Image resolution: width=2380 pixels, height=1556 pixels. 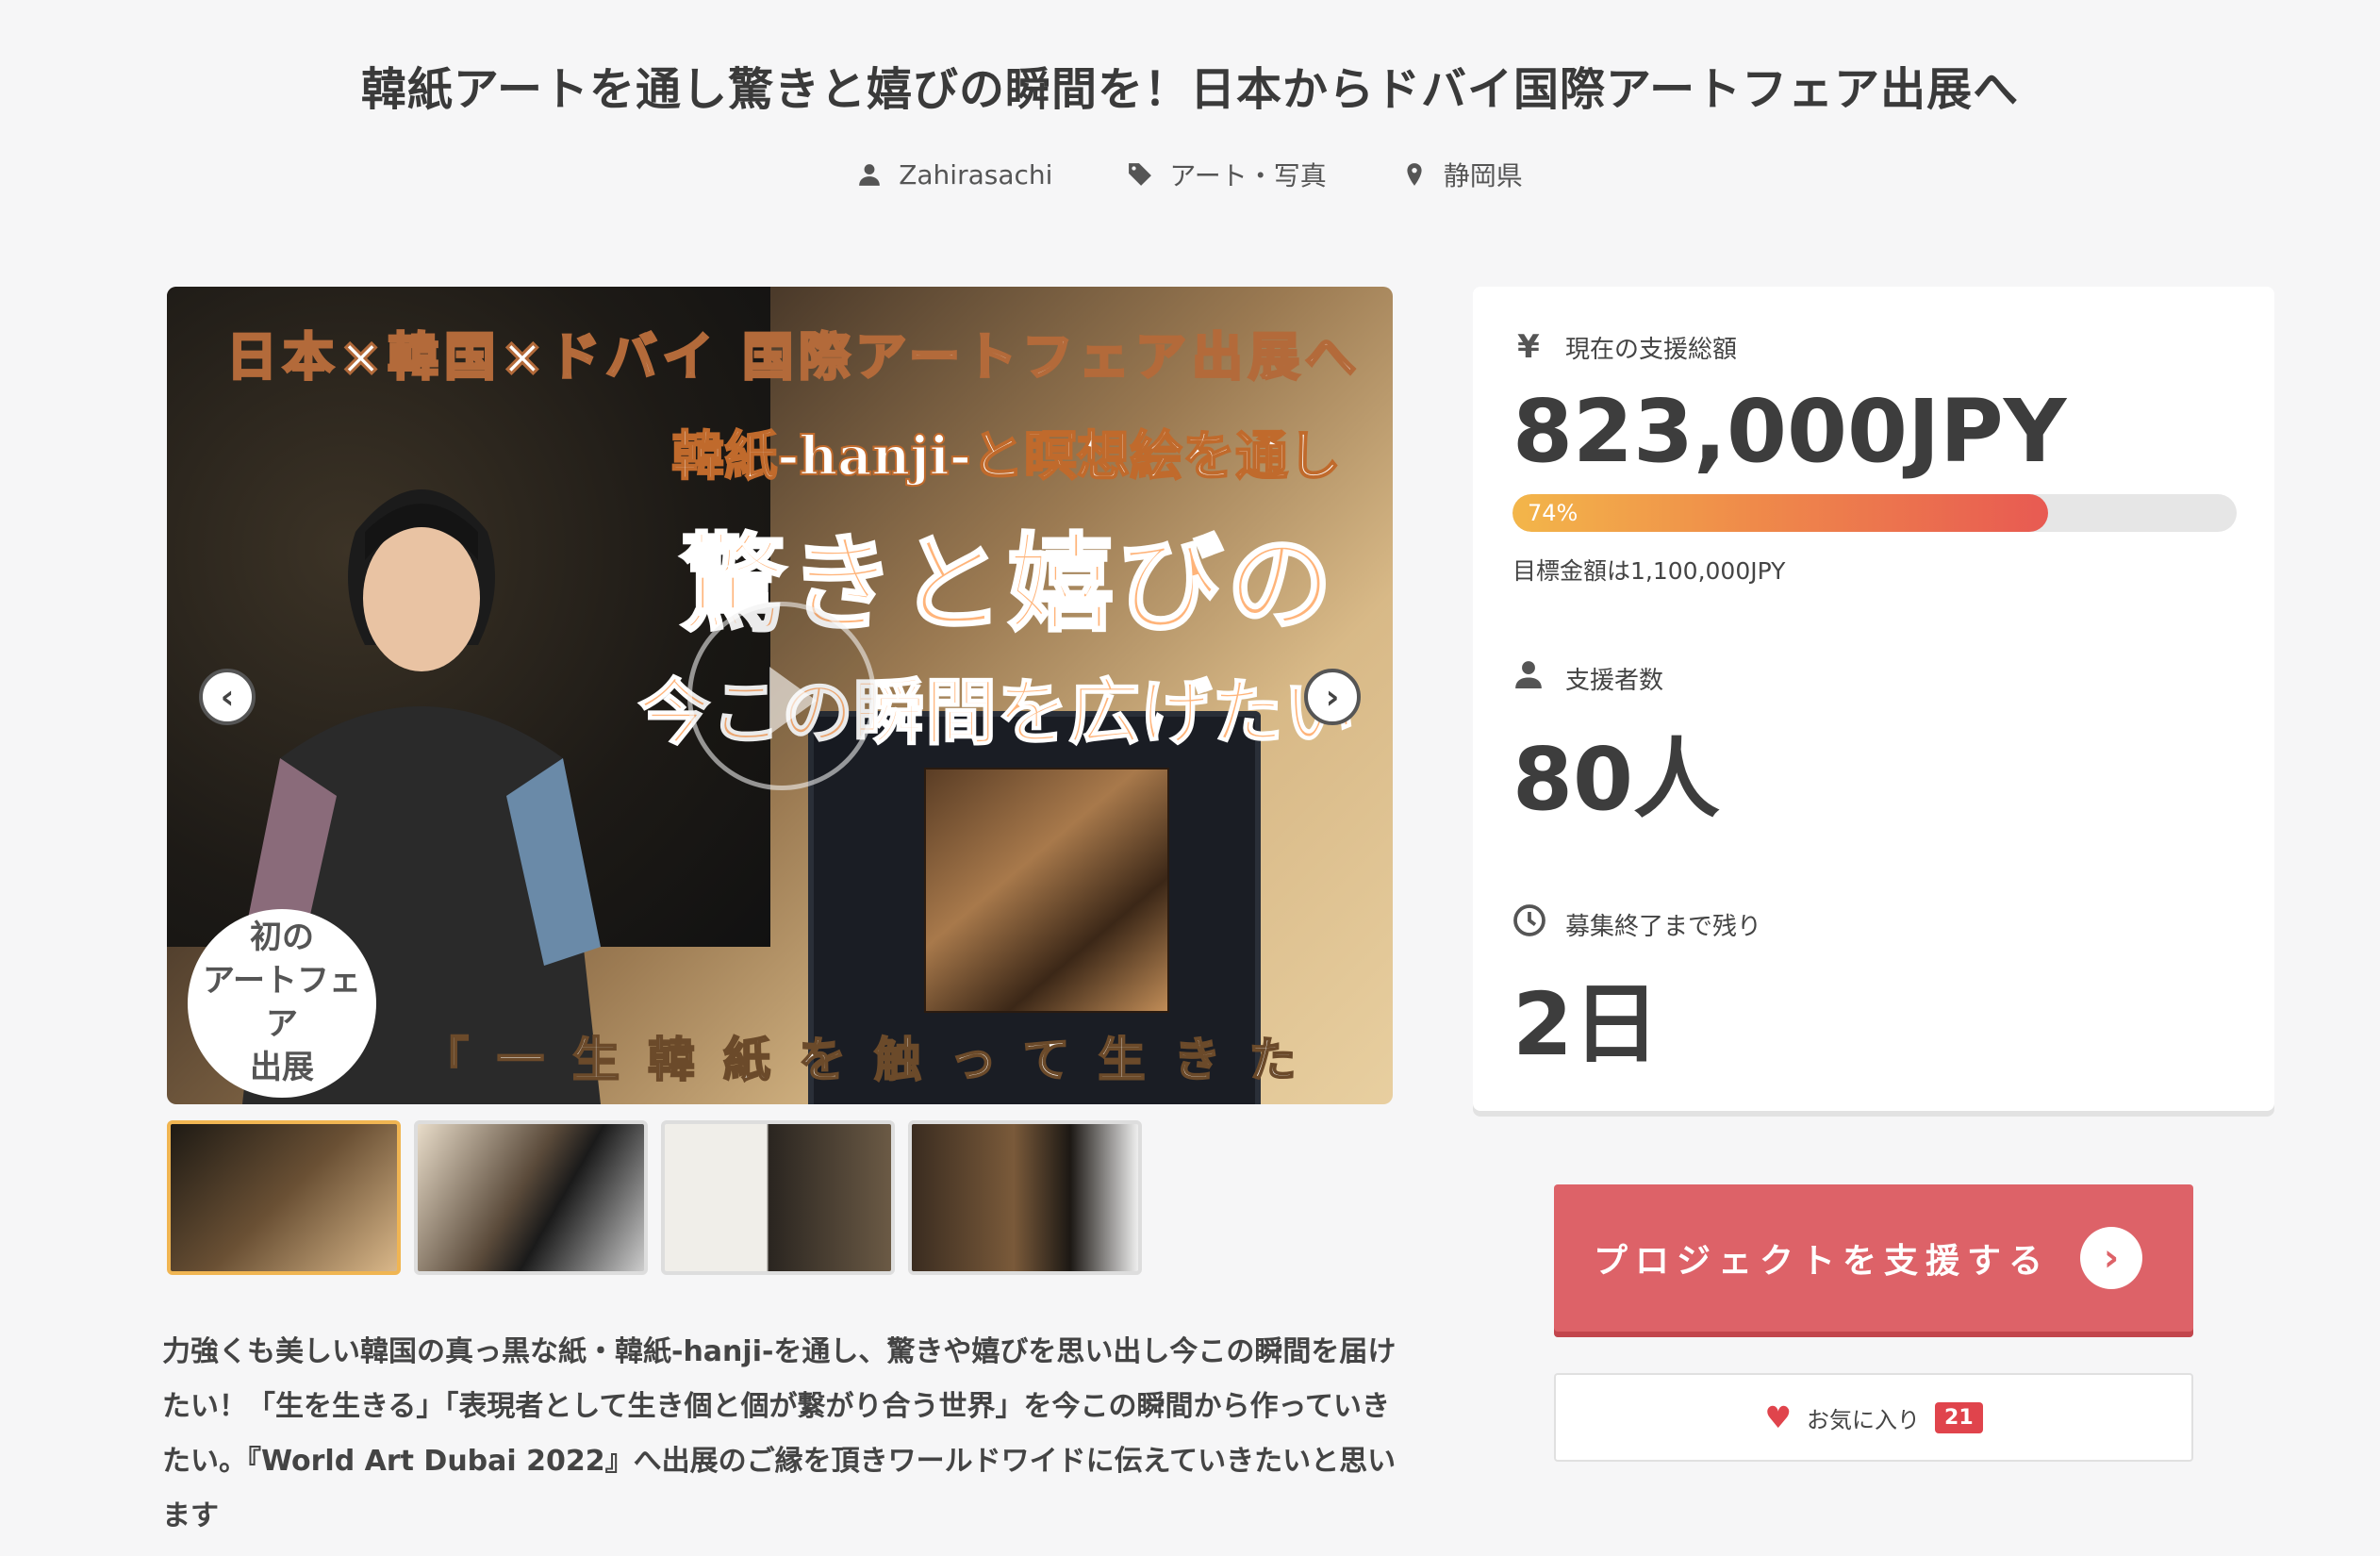 I want to click on remaining-days: 2日, so click(x=1586, y=1024).